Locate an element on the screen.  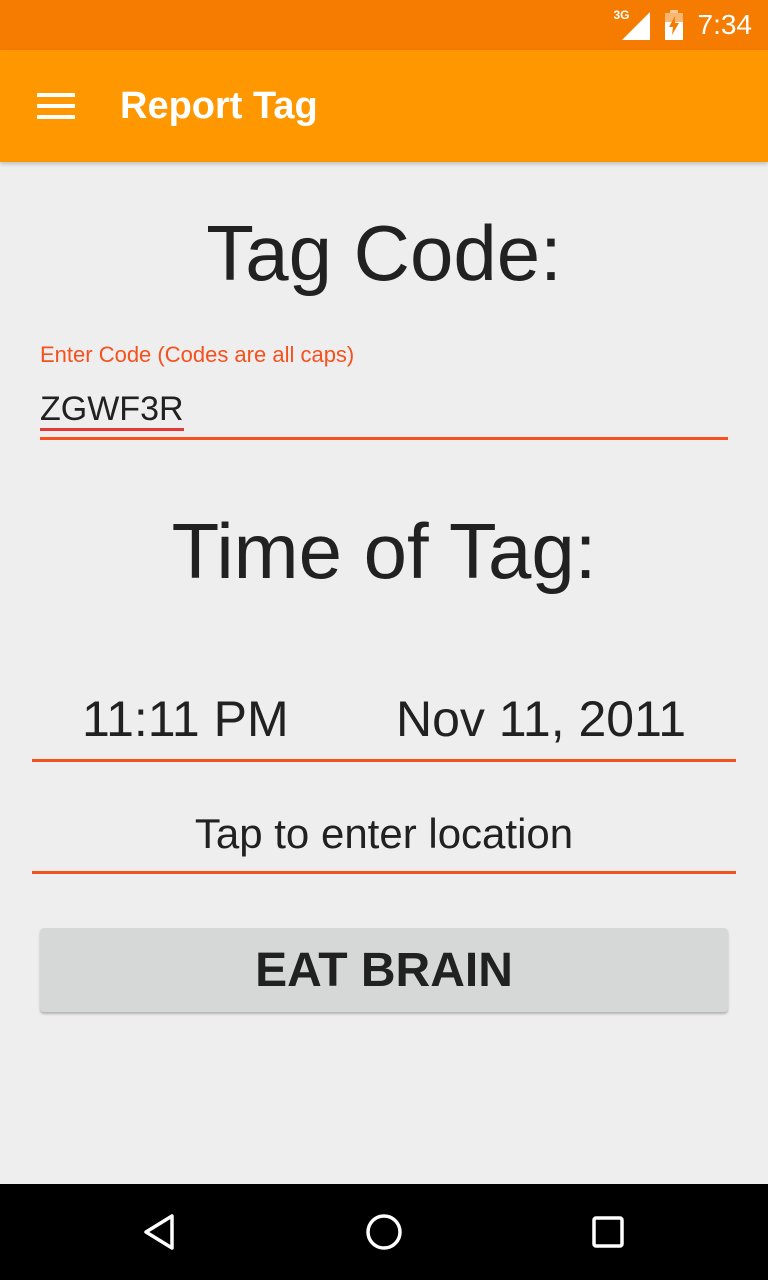
datetime-row: 11:11 PM Nov 11, 2011 is located at coordinates (384, 722).